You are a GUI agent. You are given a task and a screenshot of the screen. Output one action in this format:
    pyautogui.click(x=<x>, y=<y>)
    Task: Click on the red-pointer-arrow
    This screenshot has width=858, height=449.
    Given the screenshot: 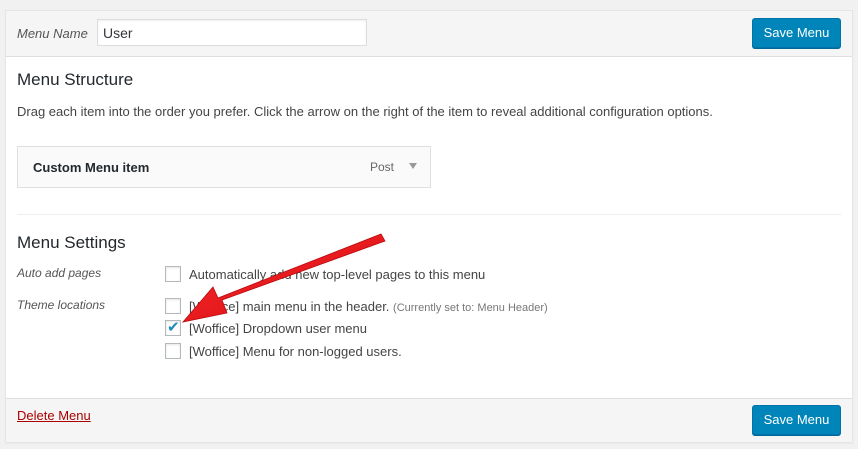 What is the action you would take?
    pyautogui.click(x=283, y=278)
    